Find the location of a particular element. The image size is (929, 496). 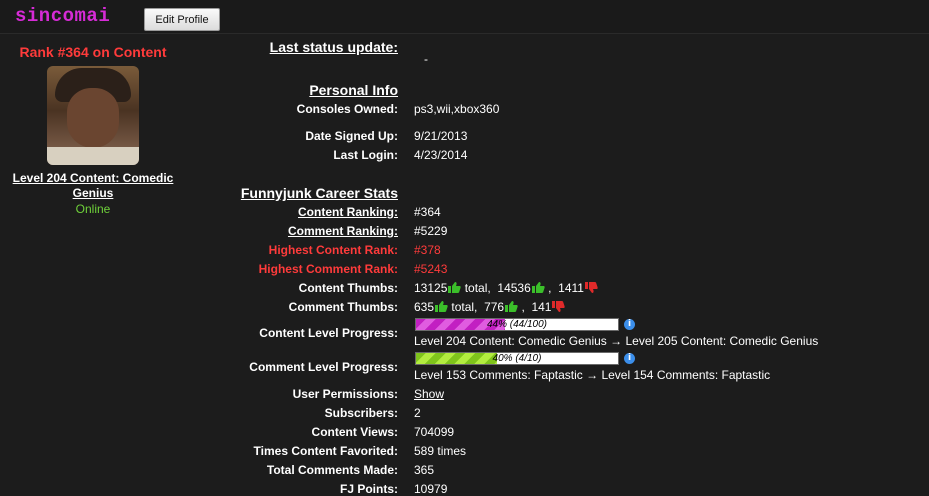

personal-info-heading: Personal Info is located at coordinates (353, 90).